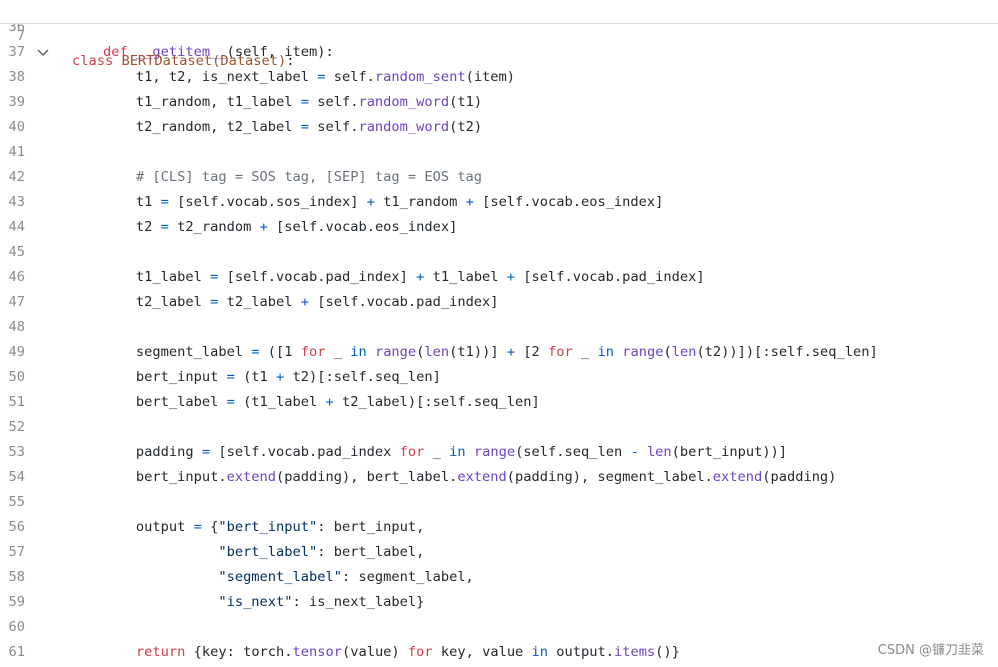  I want to click on line-number: 53, so click(16, 452).